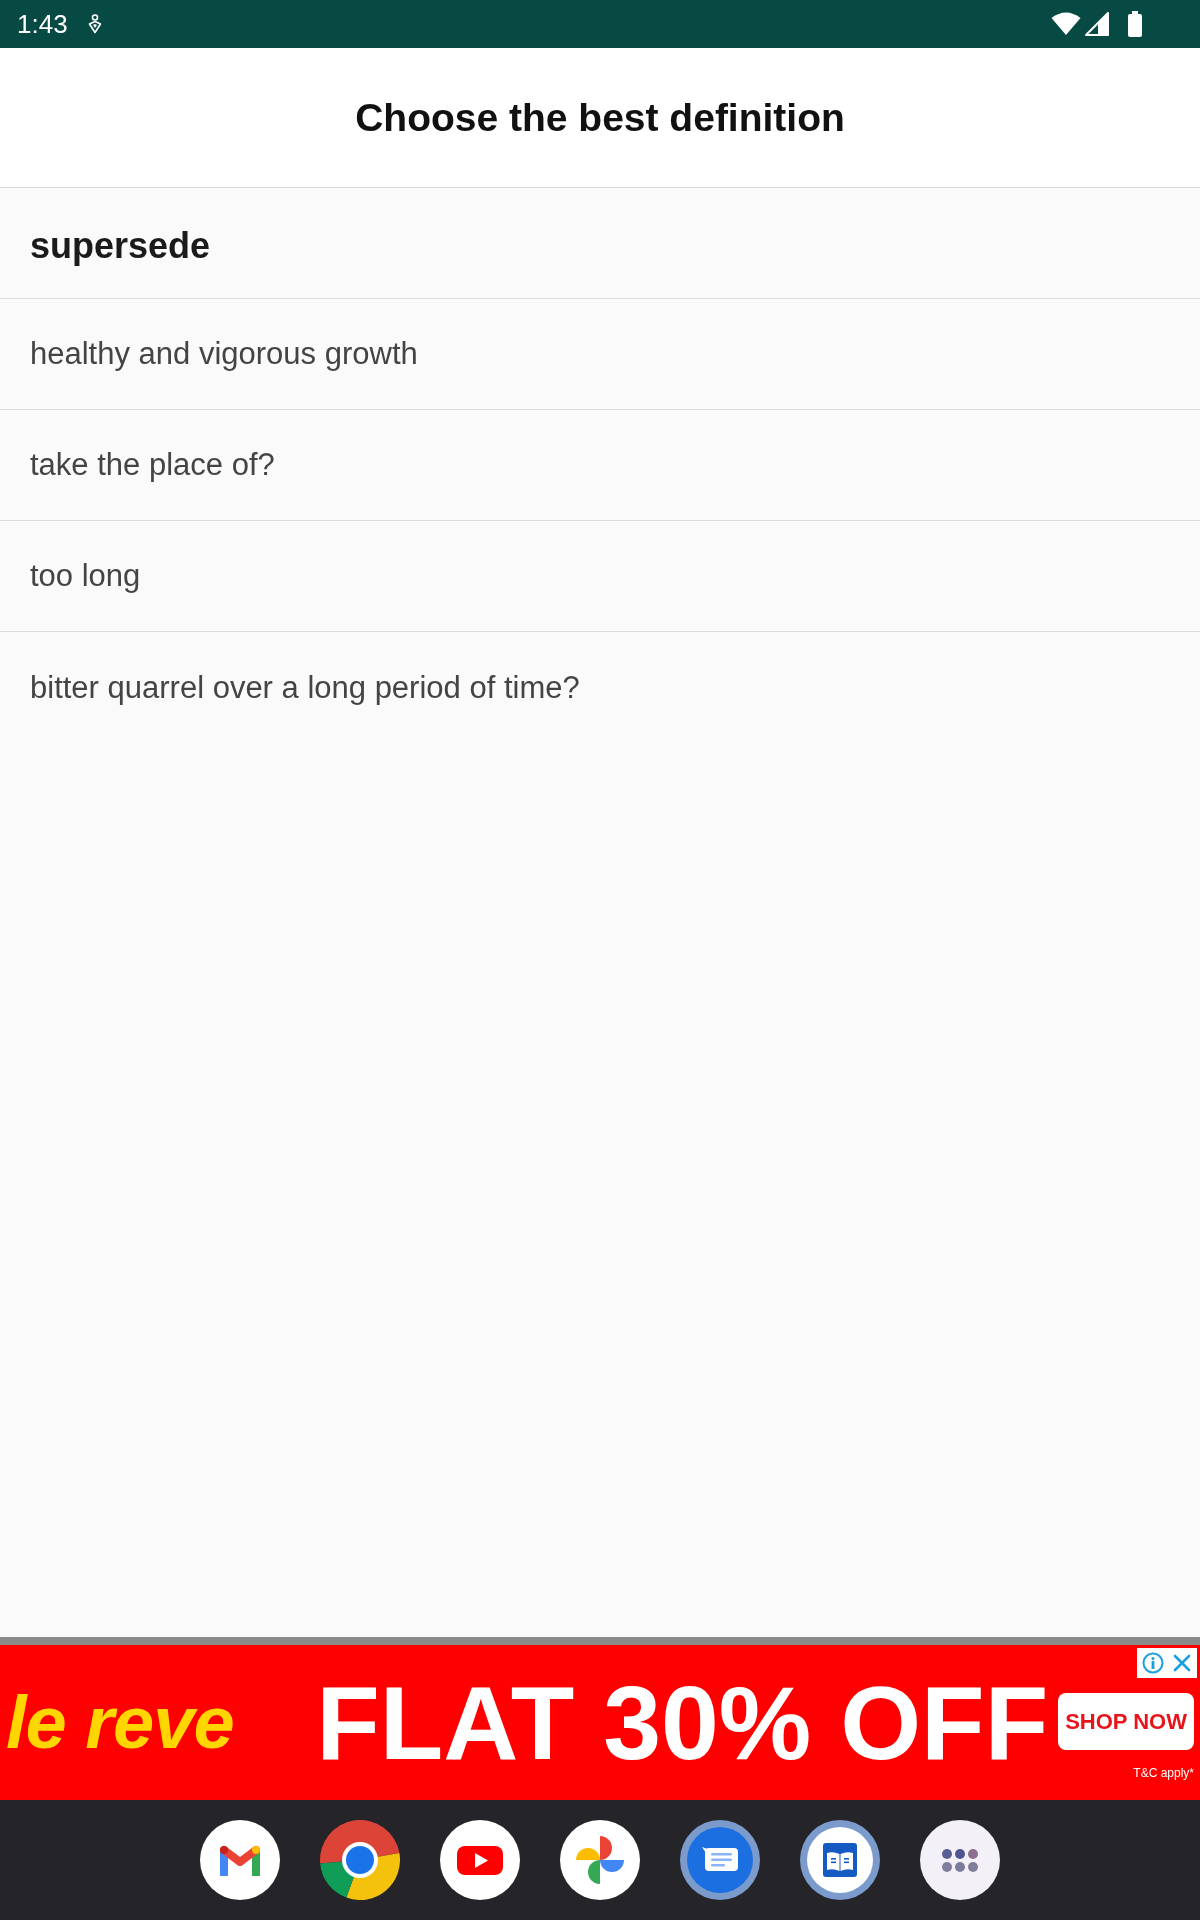  Describe the element at coordinates (1153, 1663) in the screenshot. I see `info-icon` at that location.